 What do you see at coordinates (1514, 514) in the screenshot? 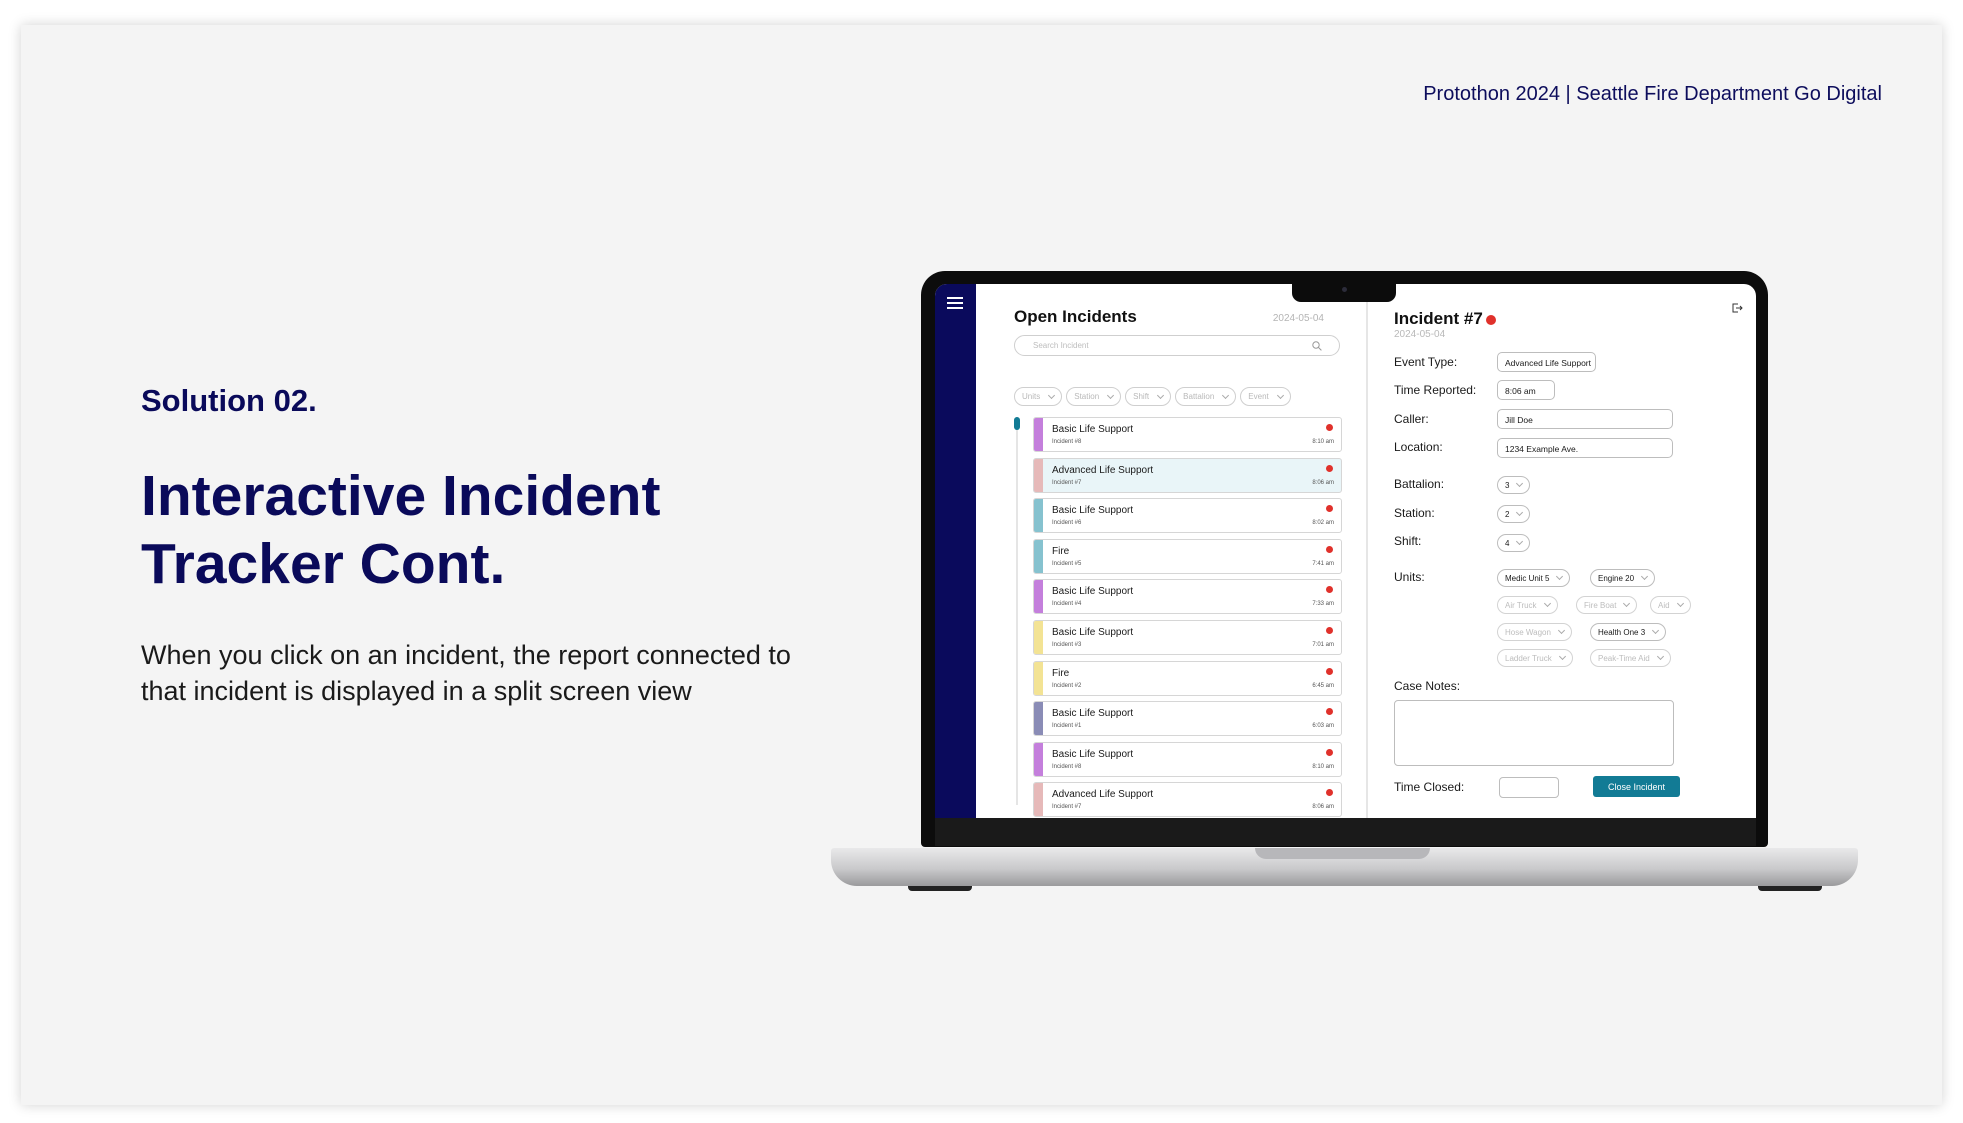
I see `station-select: 2` at bounding box center [1514, 514].